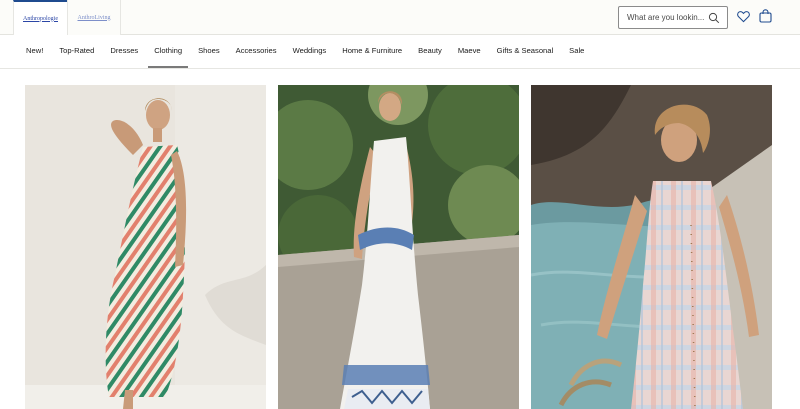  Describe the element at coordinates (209, 52) in the screenshot. I see `nav-item-shoes: Shoes` at that location.